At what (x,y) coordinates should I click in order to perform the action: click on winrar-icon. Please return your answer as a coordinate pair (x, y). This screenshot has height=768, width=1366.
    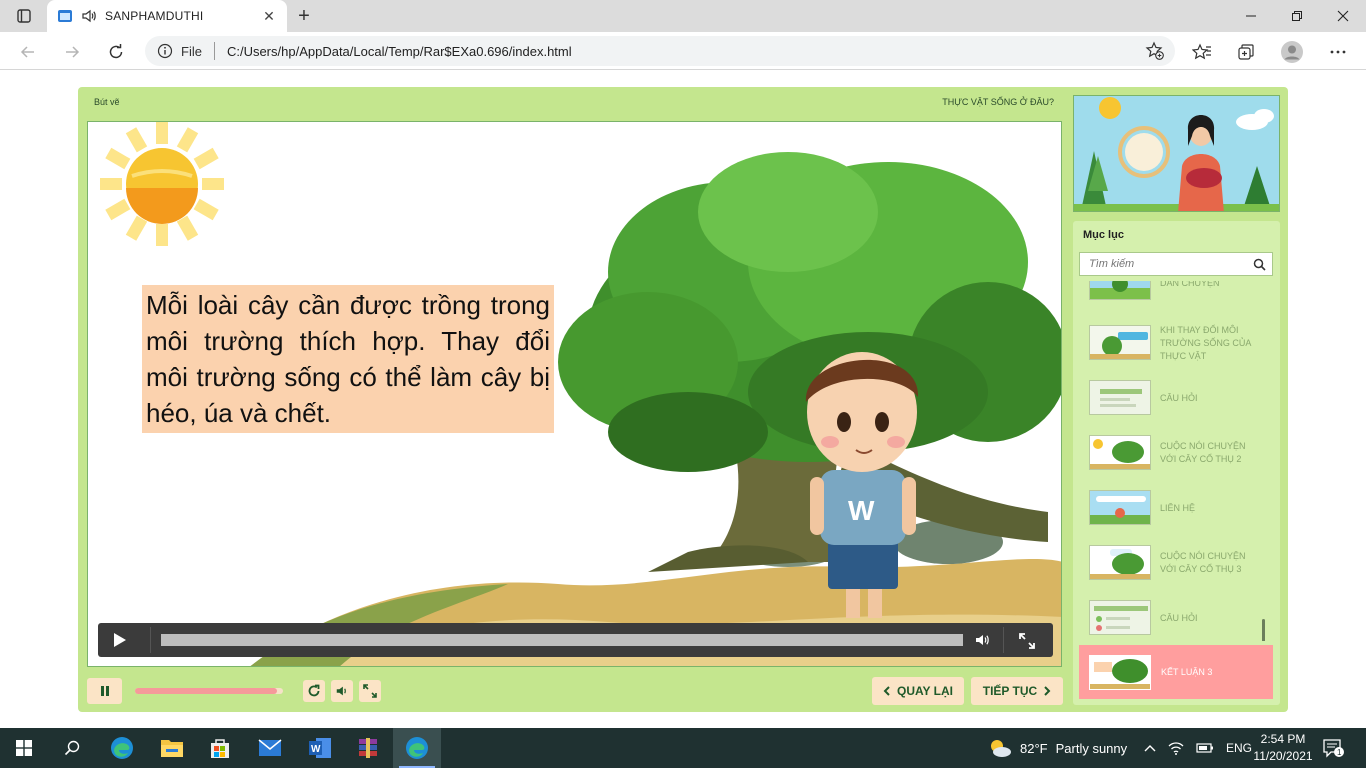
    Looking at the image, I should click on (368, 748).